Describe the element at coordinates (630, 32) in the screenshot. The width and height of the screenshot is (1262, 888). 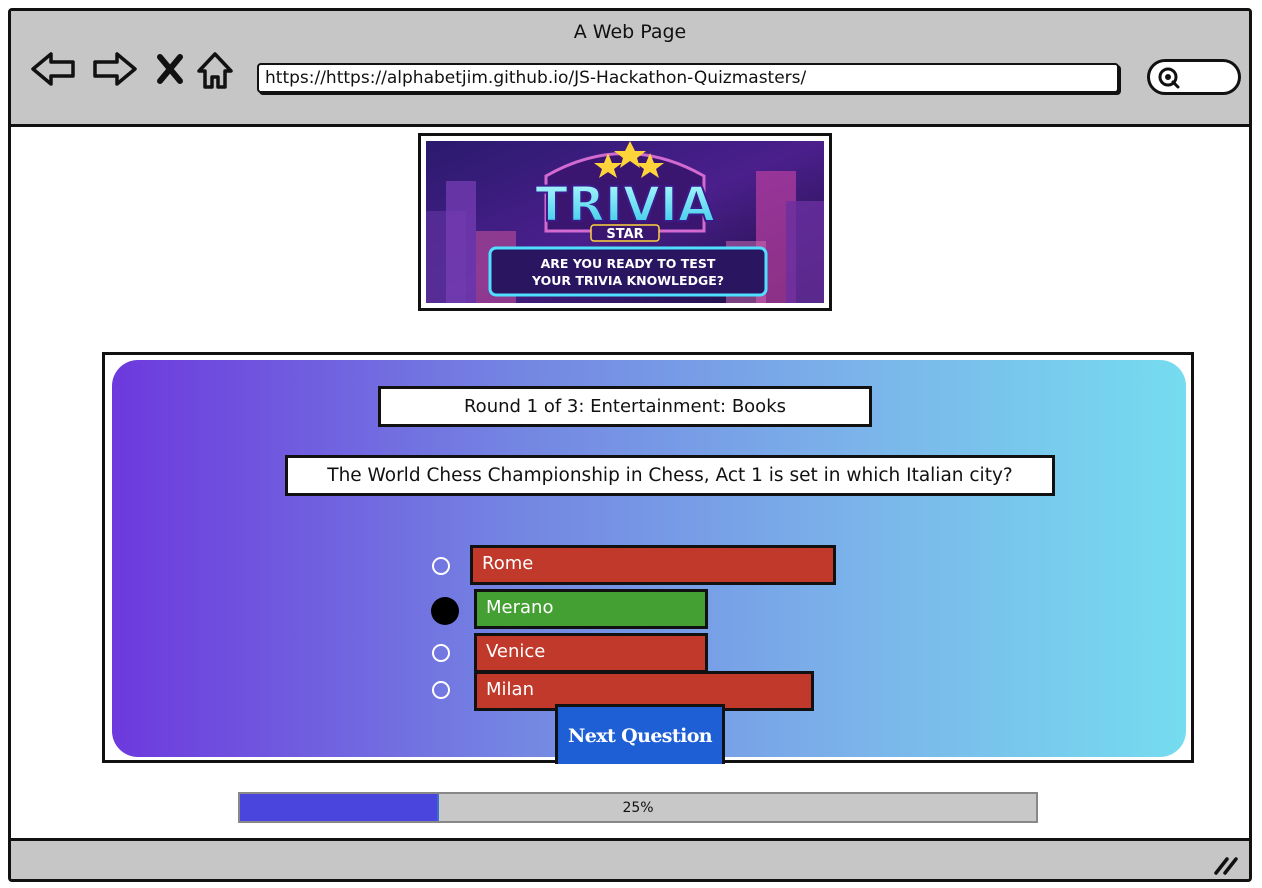
I see `window-title: A Web Page` at that location.